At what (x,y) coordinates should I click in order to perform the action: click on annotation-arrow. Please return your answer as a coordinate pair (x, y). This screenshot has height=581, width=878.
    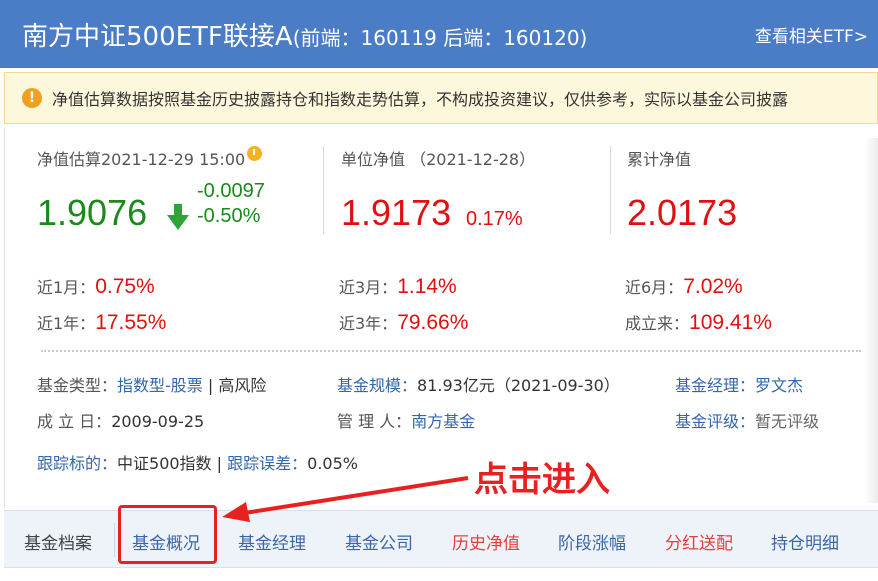
    Looking at the image, I should click on (345, 499).